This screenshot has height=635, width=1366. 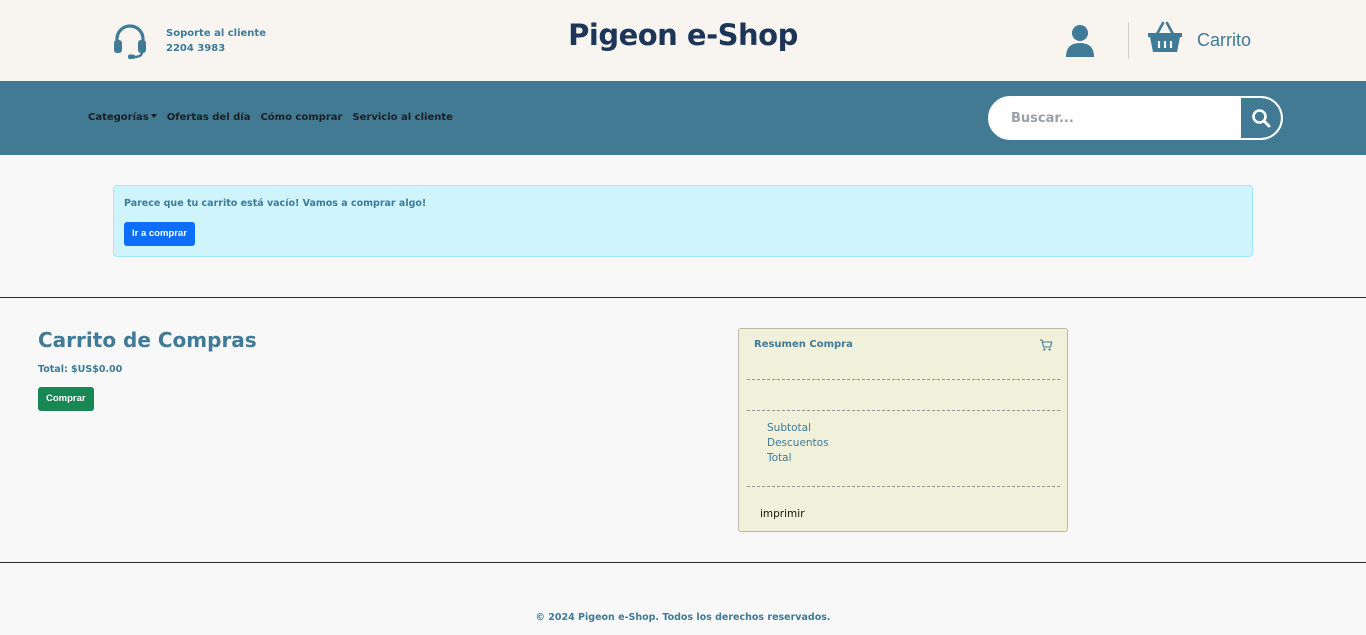 I want to click on summary-rows: Subtotal Descuentos Total, so click(x=798, y=443).